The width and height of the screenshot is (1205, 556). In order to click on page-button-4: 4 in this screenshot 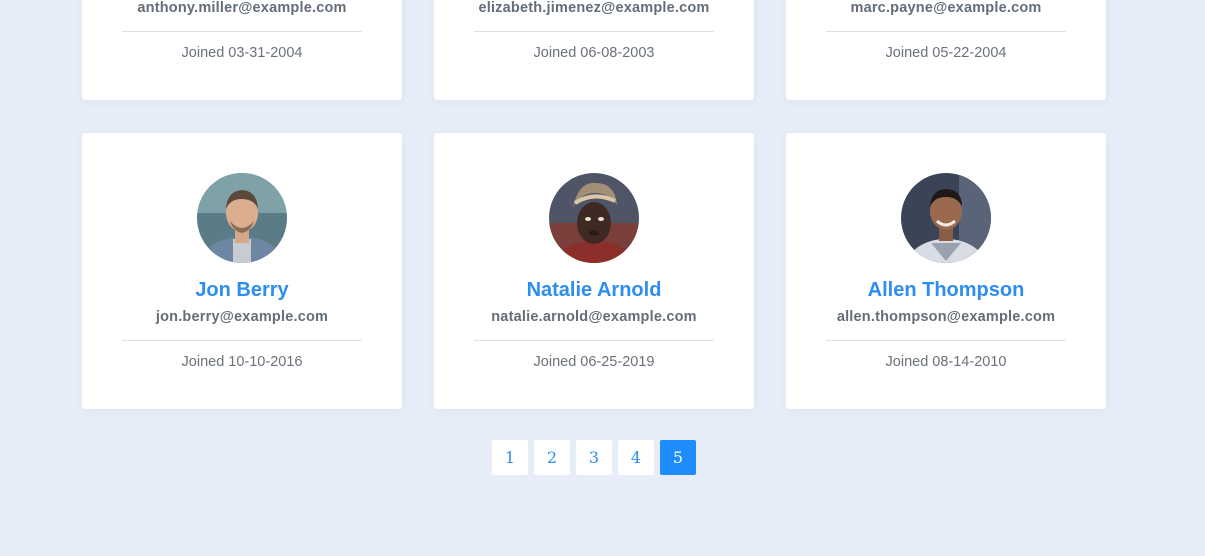, I will do `click(636, 457)`.